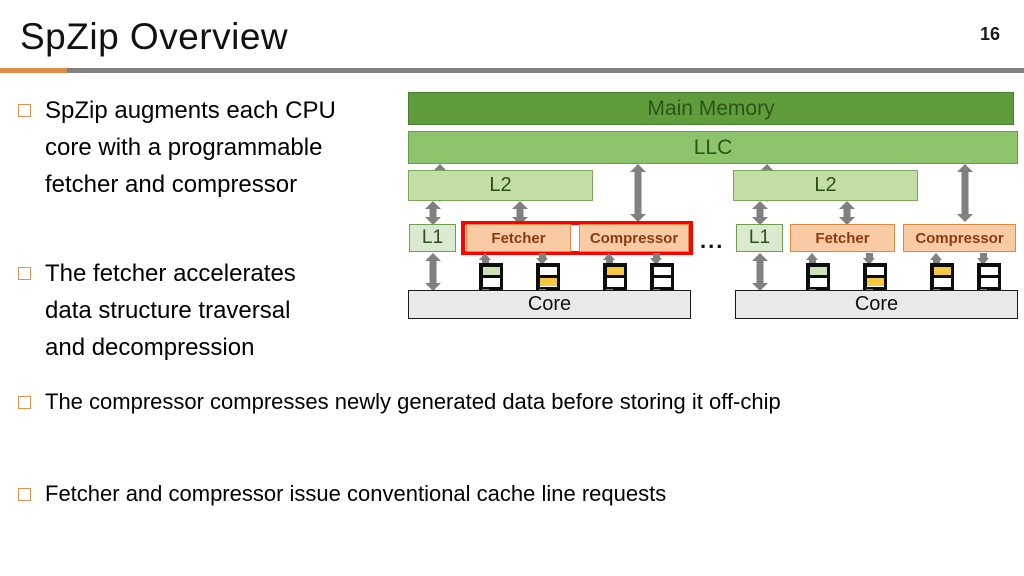  I want to click on arrow-llc-to-compressor-left, so click(638, 193).